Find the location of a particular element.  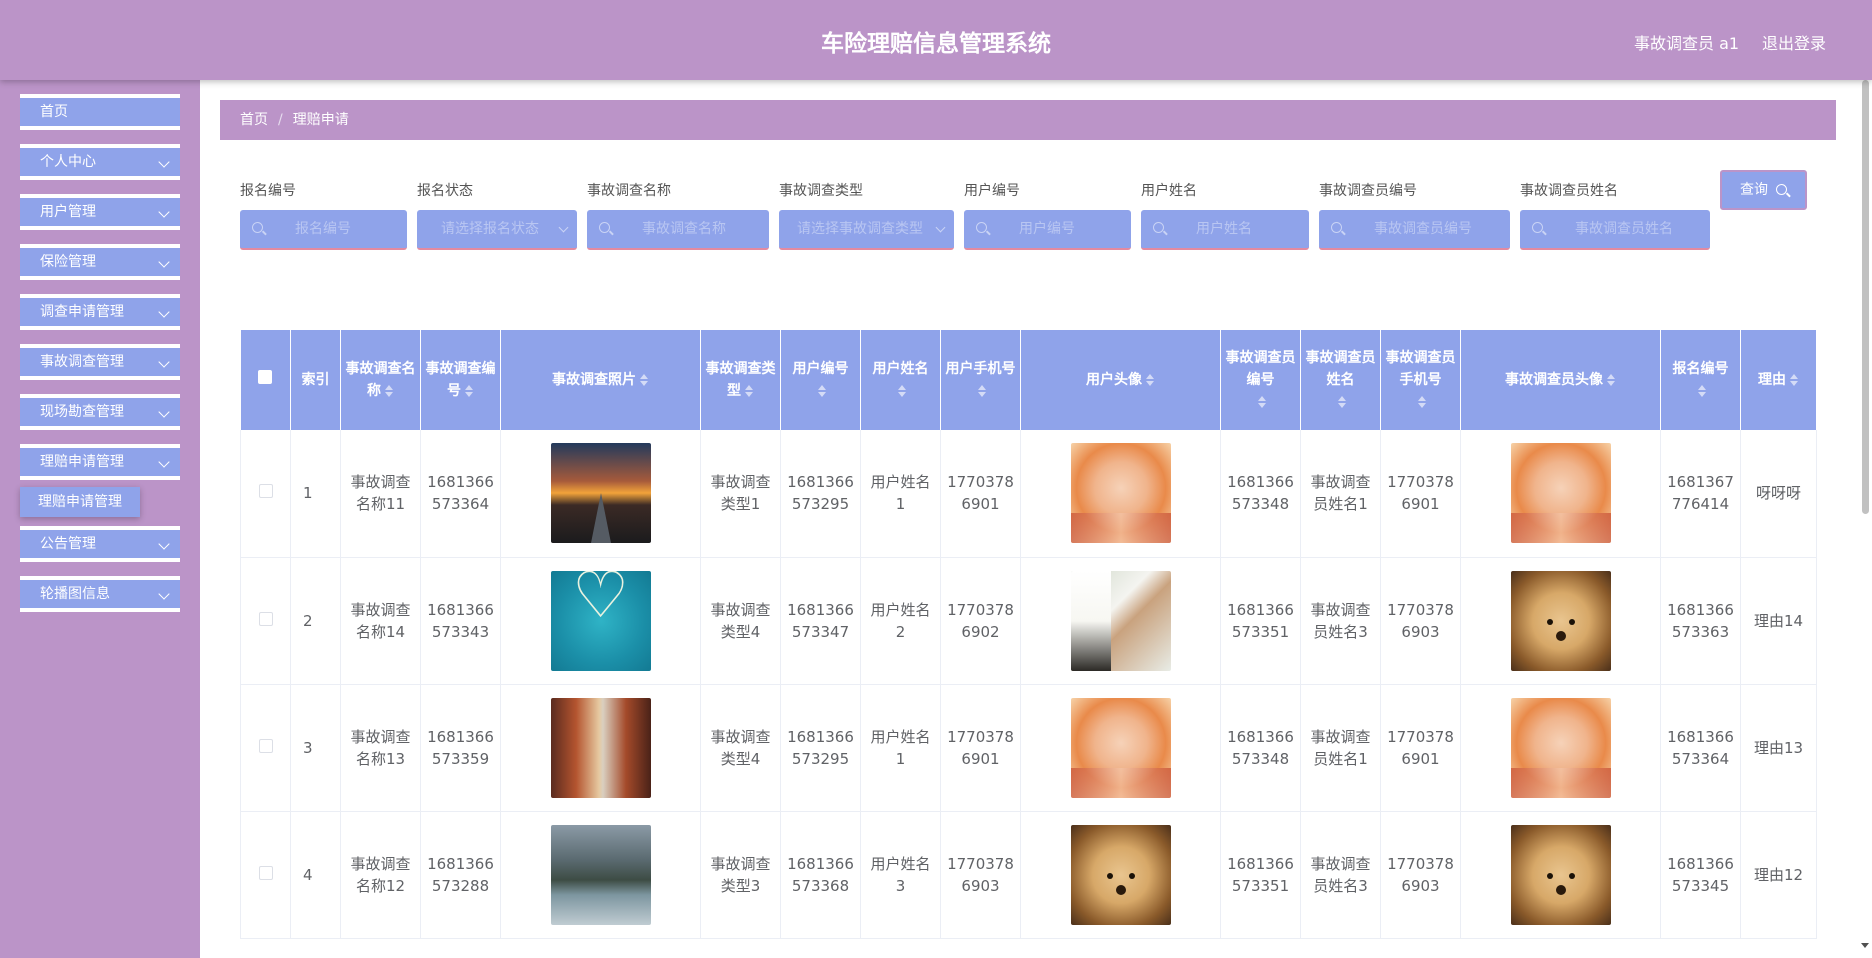

header-label: 事故调查名称 is located at coordinates (380, 380).